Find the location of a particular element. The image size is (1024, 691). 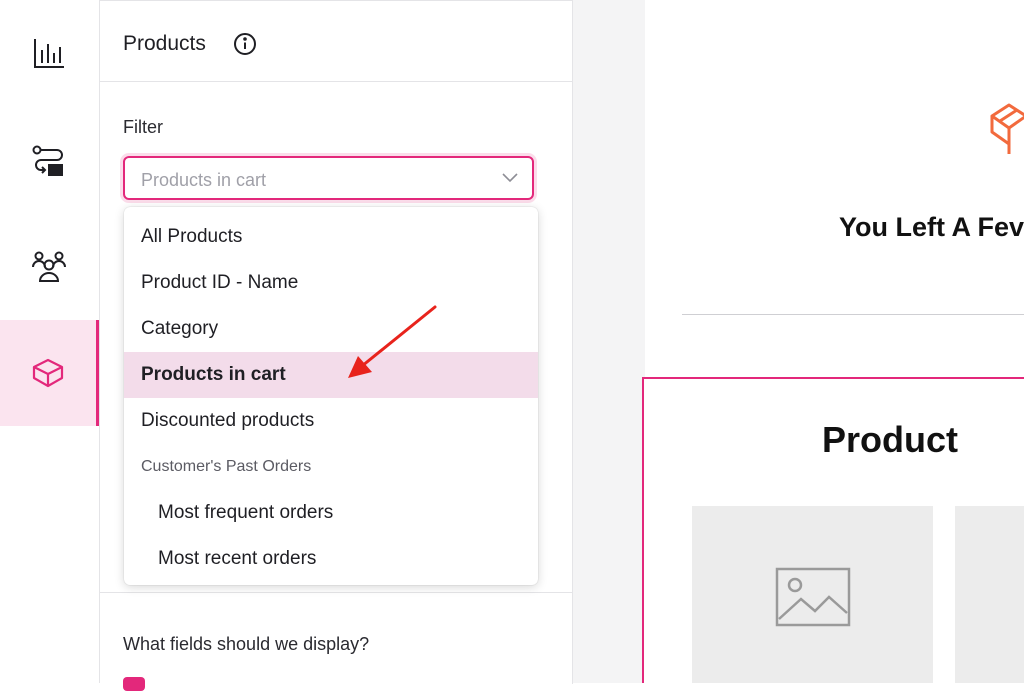

email-heading: You Left A Fev is located at coordinates (931, 227).